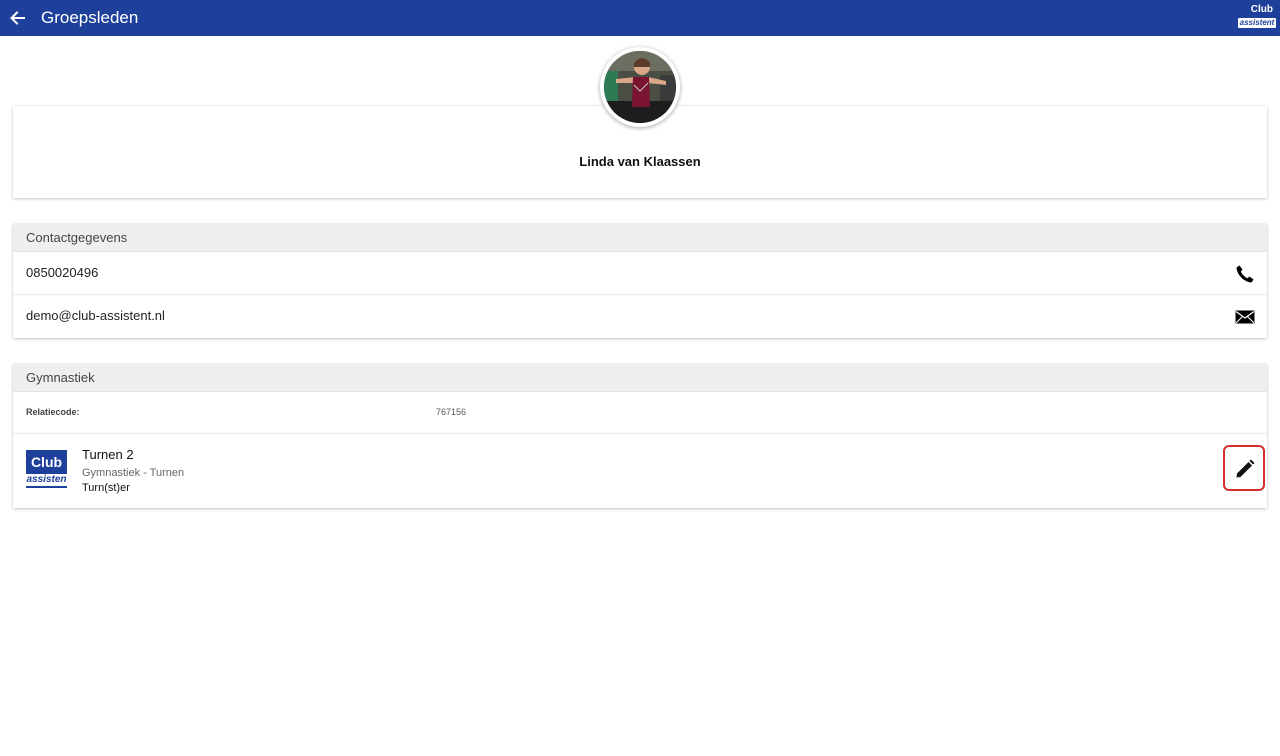 The width and height of the screenshot is (1280, 756). I want to click on phone-number: 0850020496, so click(62, 272).